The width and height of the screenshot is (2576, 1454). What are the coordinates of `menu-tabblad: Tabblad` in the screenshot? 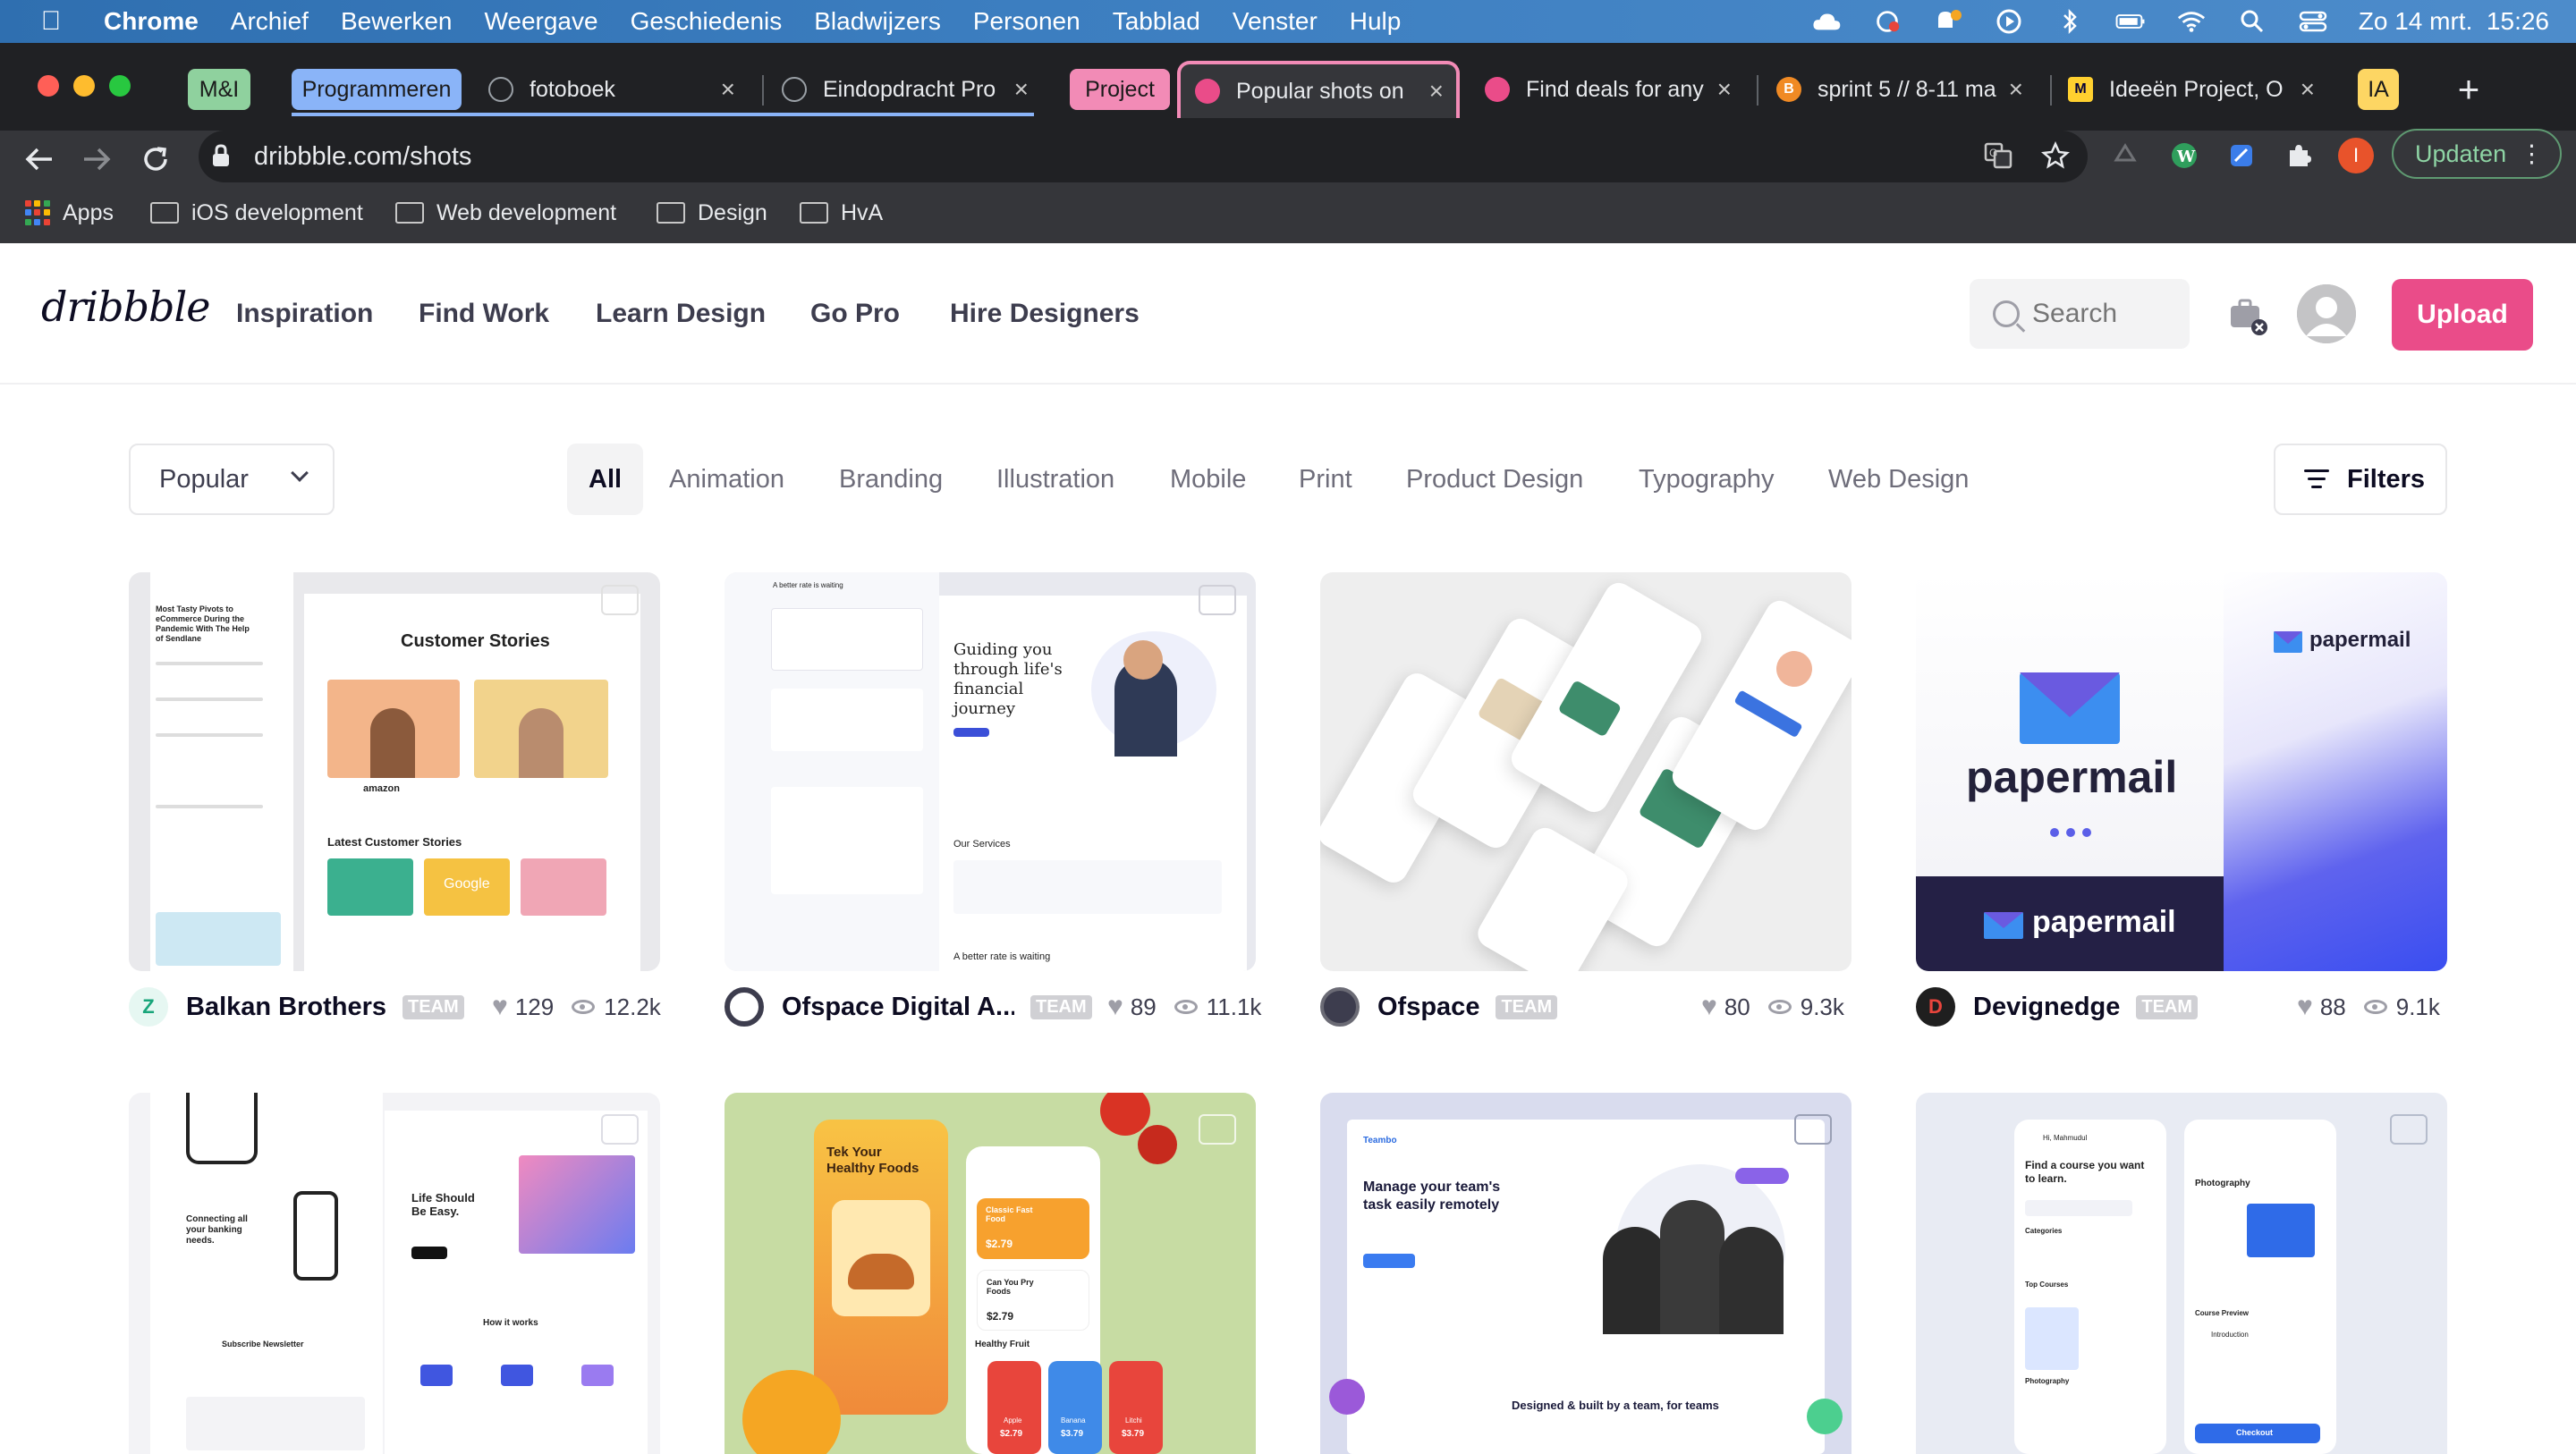 It's located at (1156, 22).